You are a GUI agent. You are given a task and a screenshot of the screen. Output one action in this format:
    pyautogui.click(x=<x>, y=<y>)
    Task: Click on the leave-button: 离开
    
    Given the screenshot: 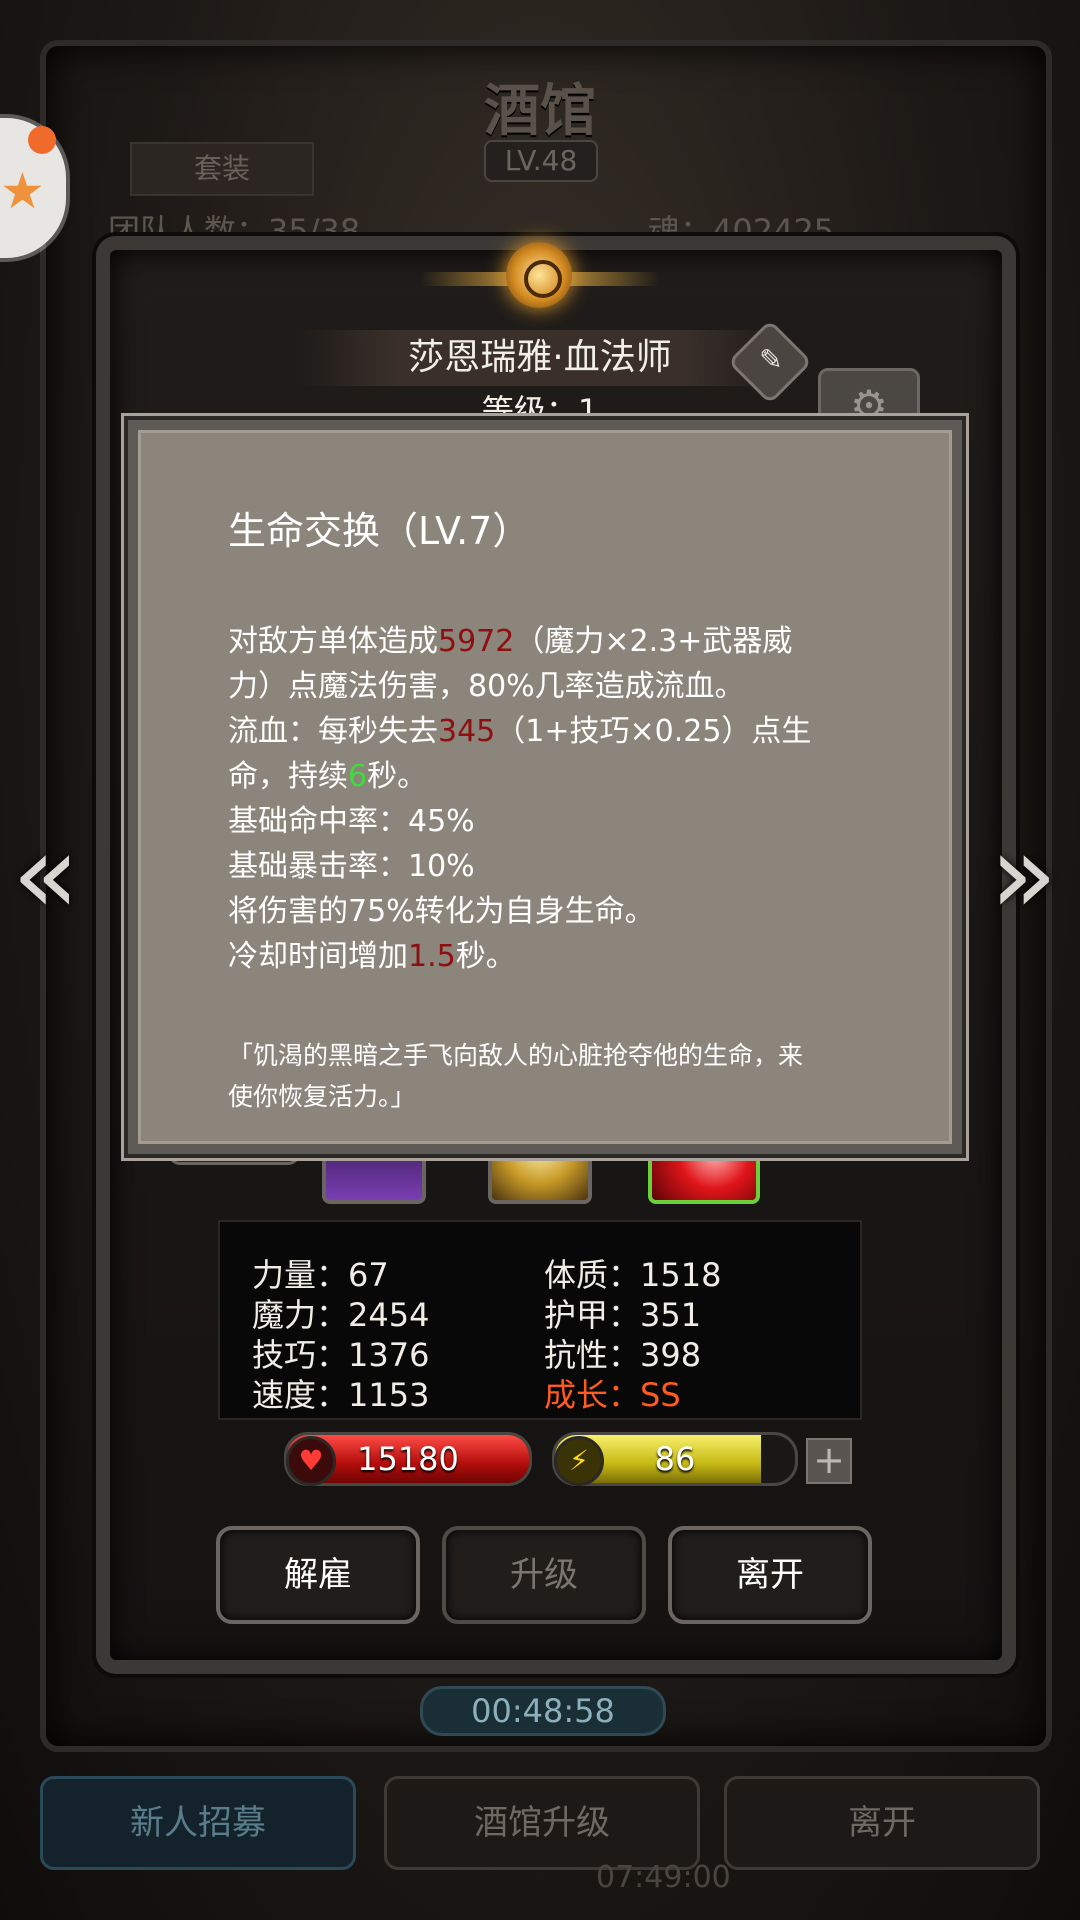 What is the action you would take?
    pyautogui.click(x=770, y=1575)
    